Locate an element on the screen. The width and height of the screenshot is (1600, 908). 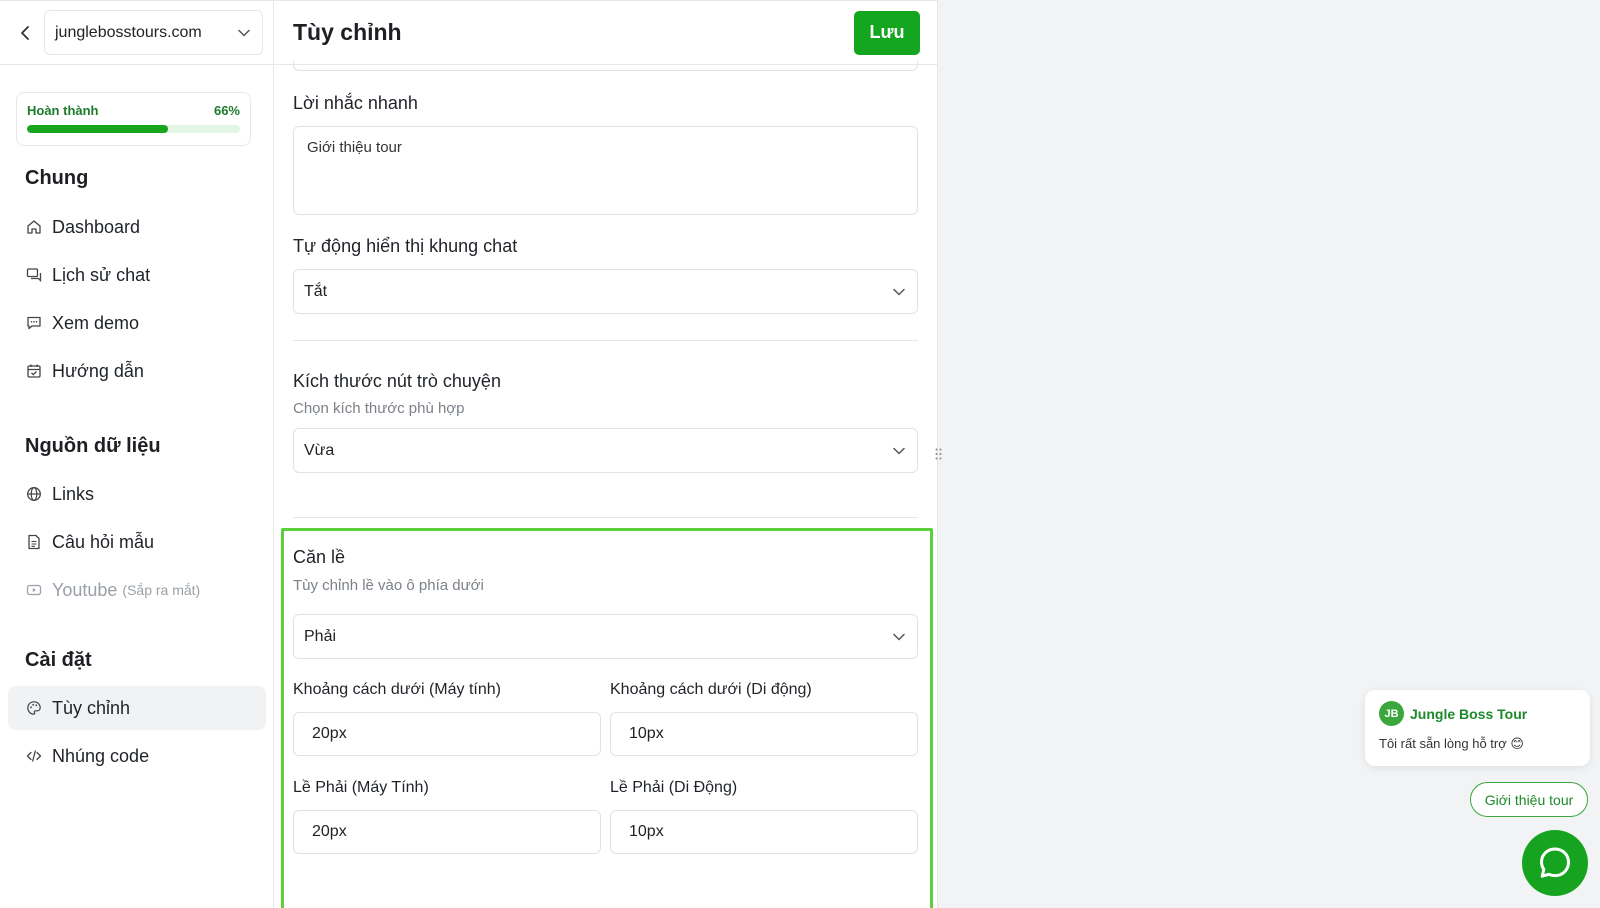
sidebar-item-label: Nhúng code is located at coordinates (101, 755).